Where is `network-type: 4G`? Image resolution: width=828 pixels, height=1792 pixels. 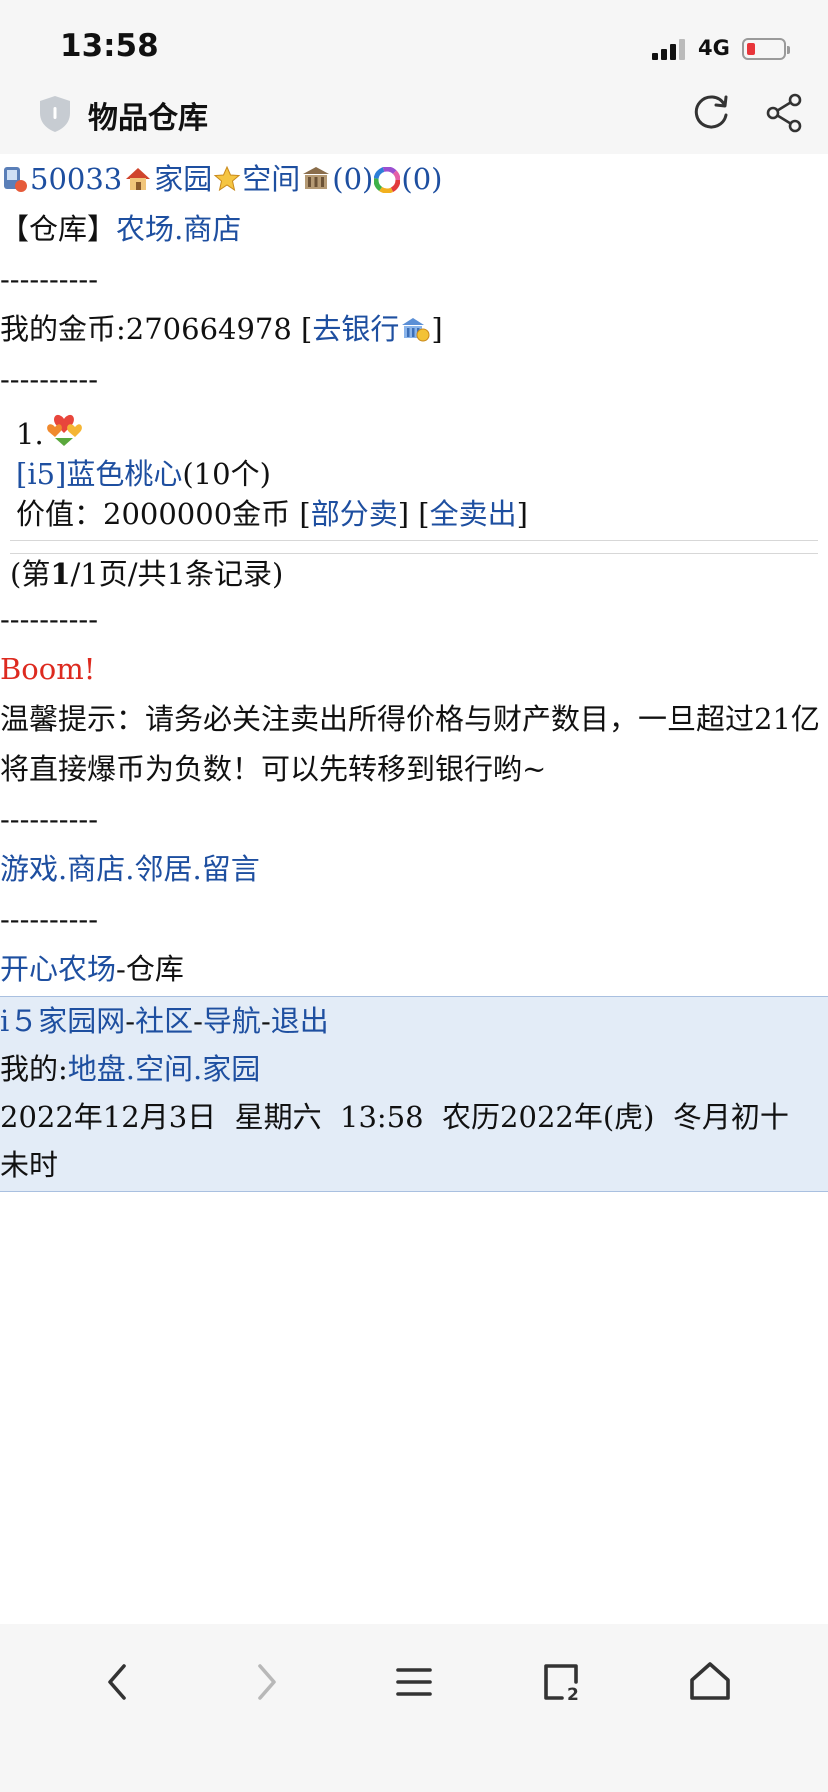 network-type: 4G is located at coordinates (714, 48).